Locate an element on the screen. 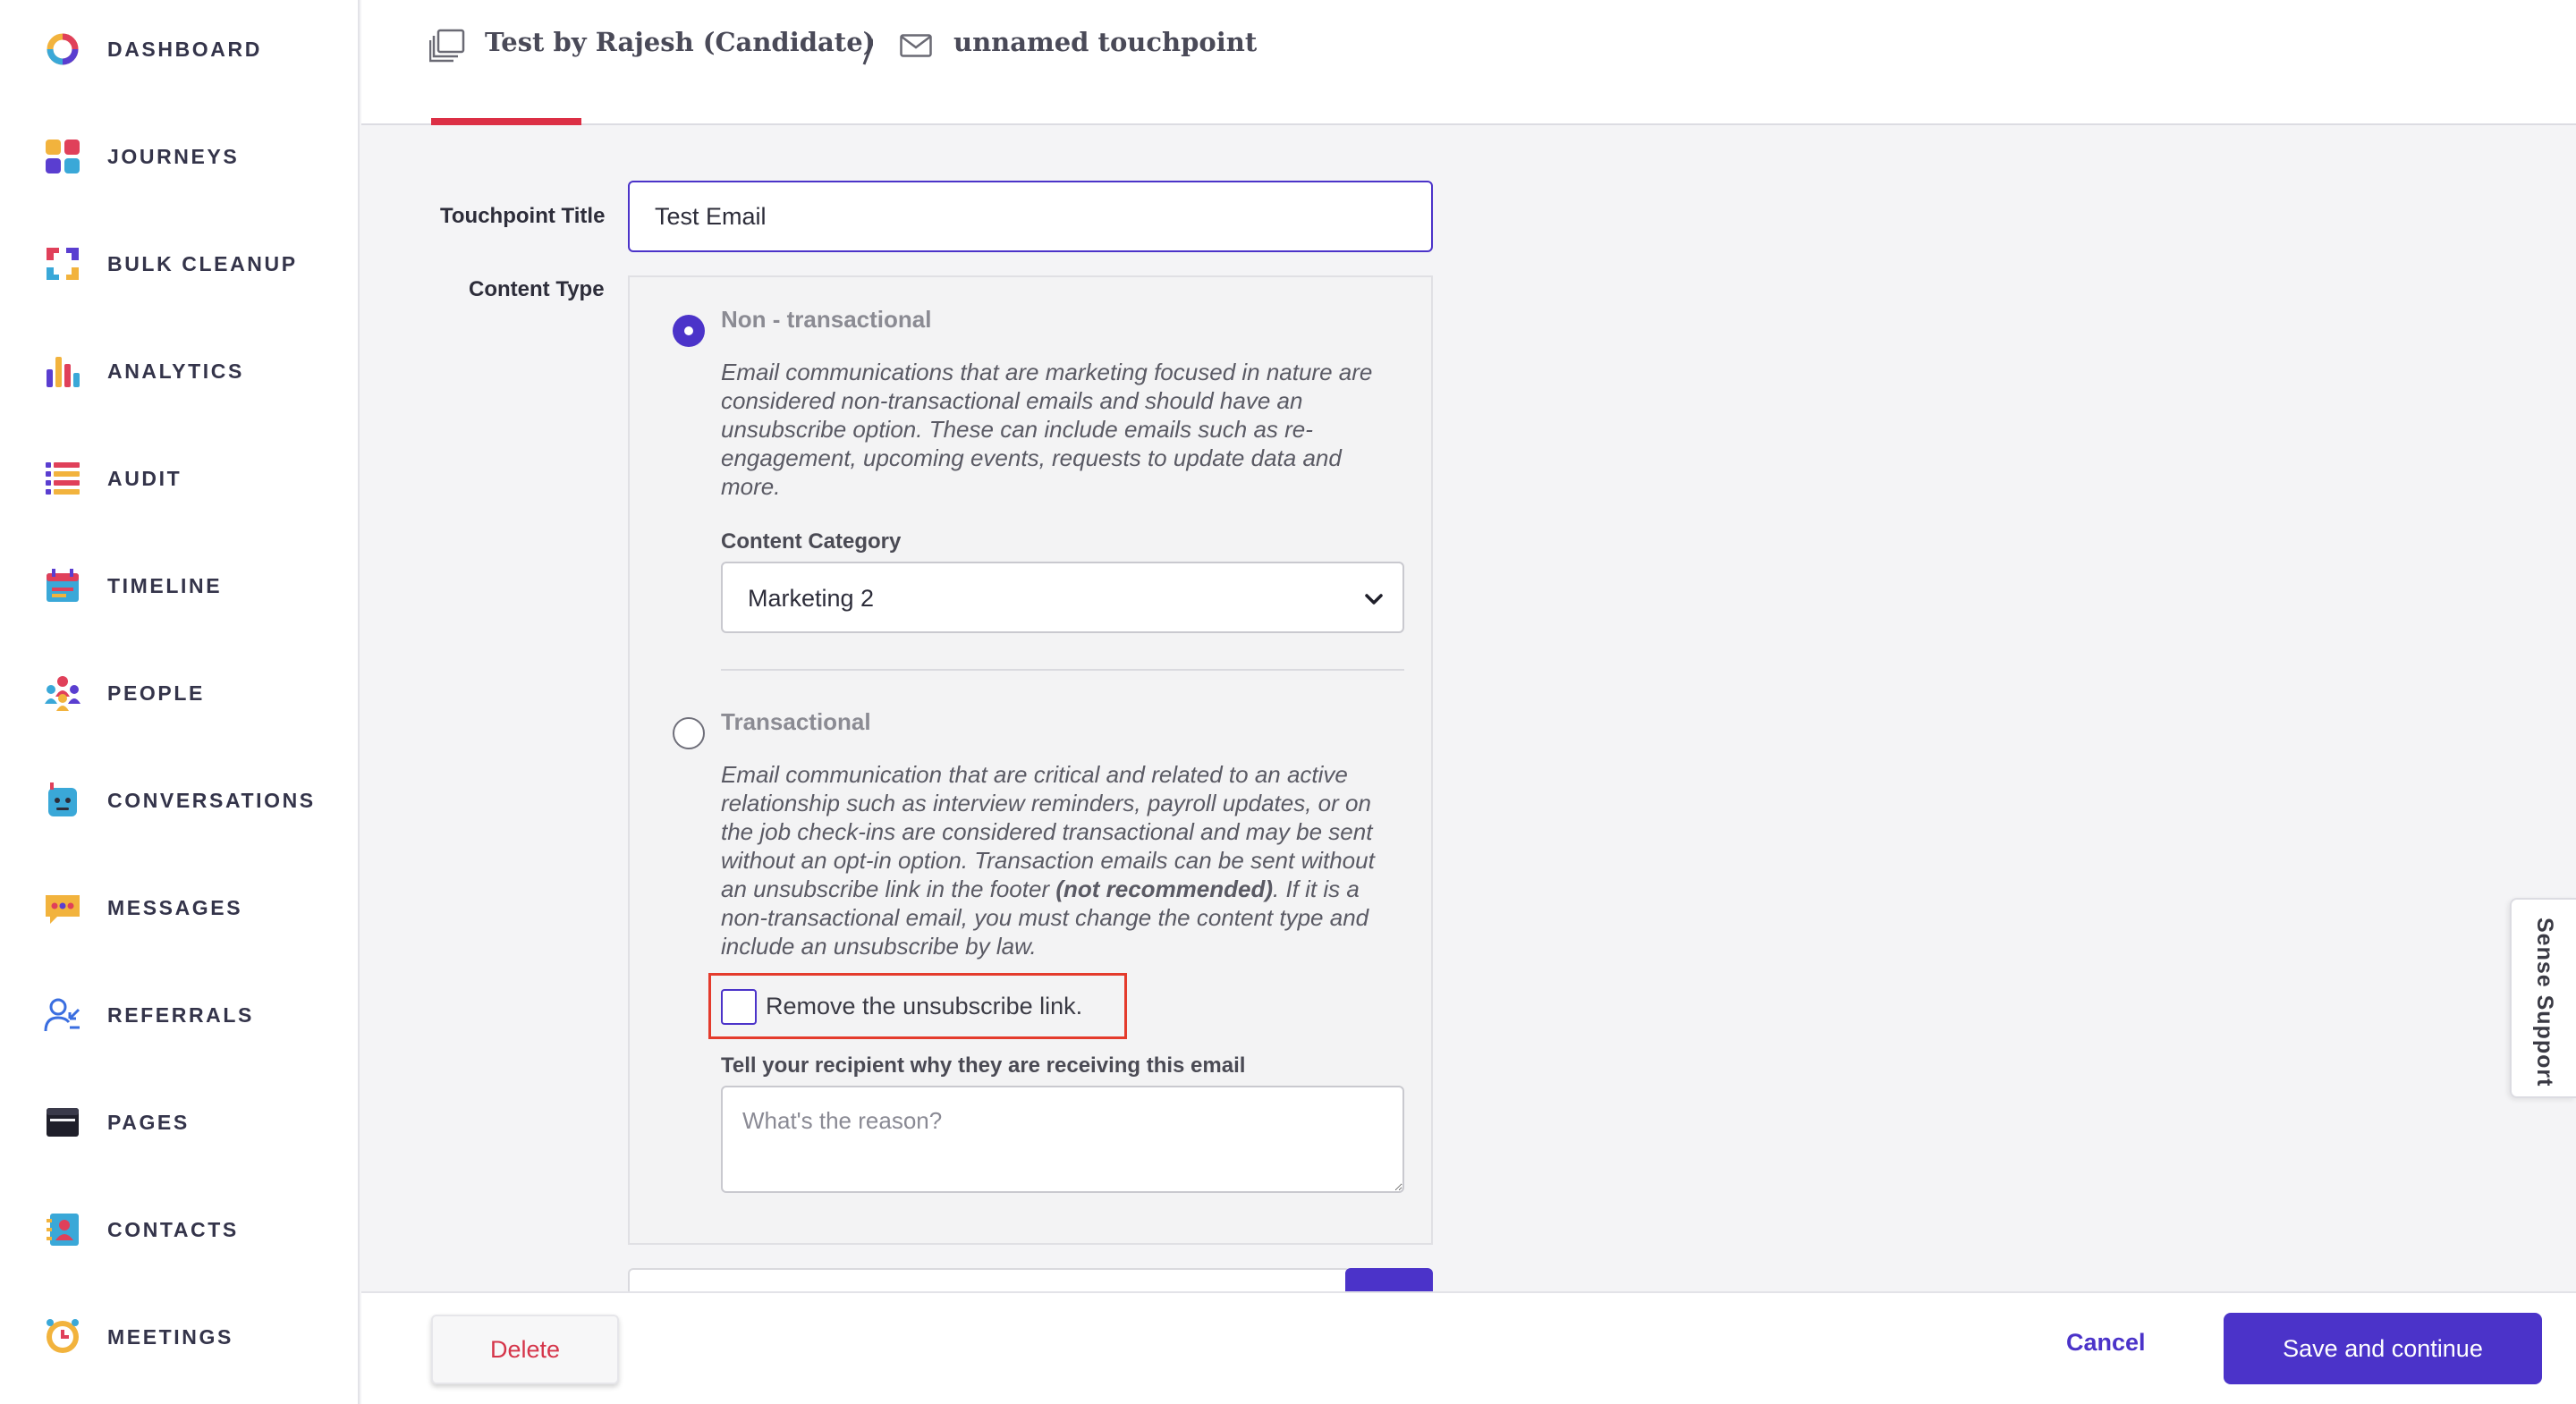 The image size is (2576, 1404). envelope-icon is located at coordinates (916, 46).